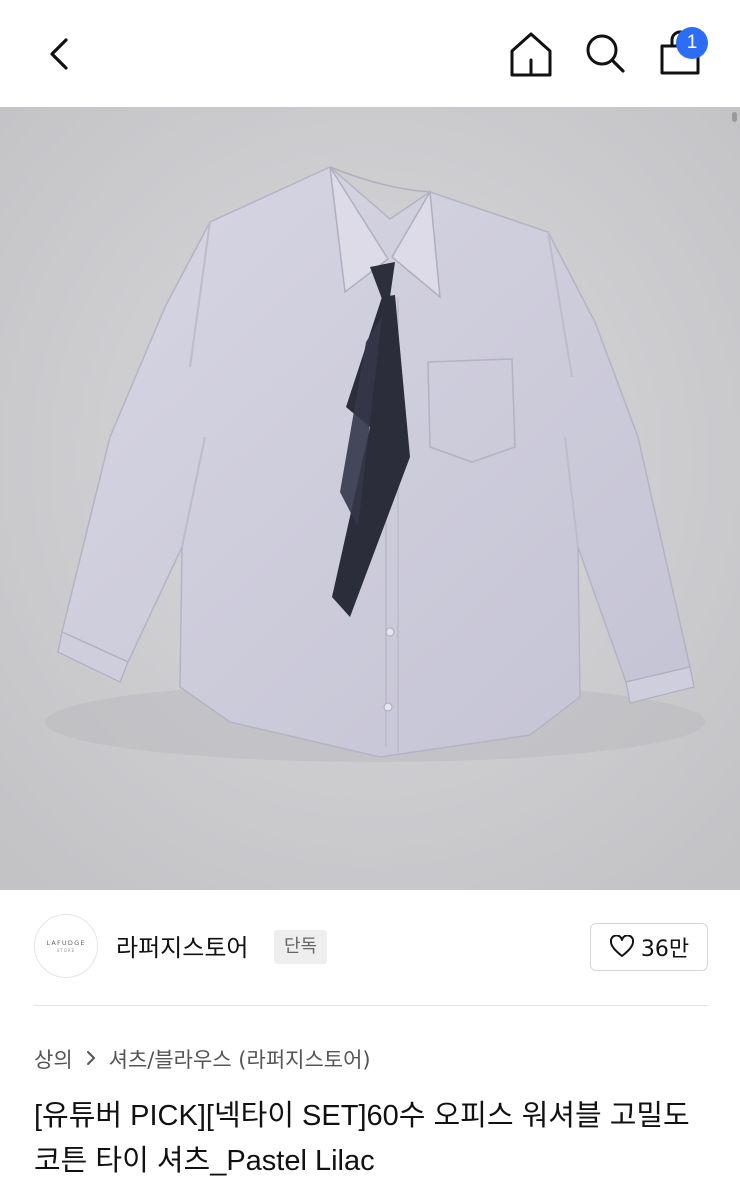 This screenshot has width=740, height=1200. What do you see at coordinates (91, 1059) in the screenshot?
I see `chevron-right-icon` at bounding box center [91, 1059].